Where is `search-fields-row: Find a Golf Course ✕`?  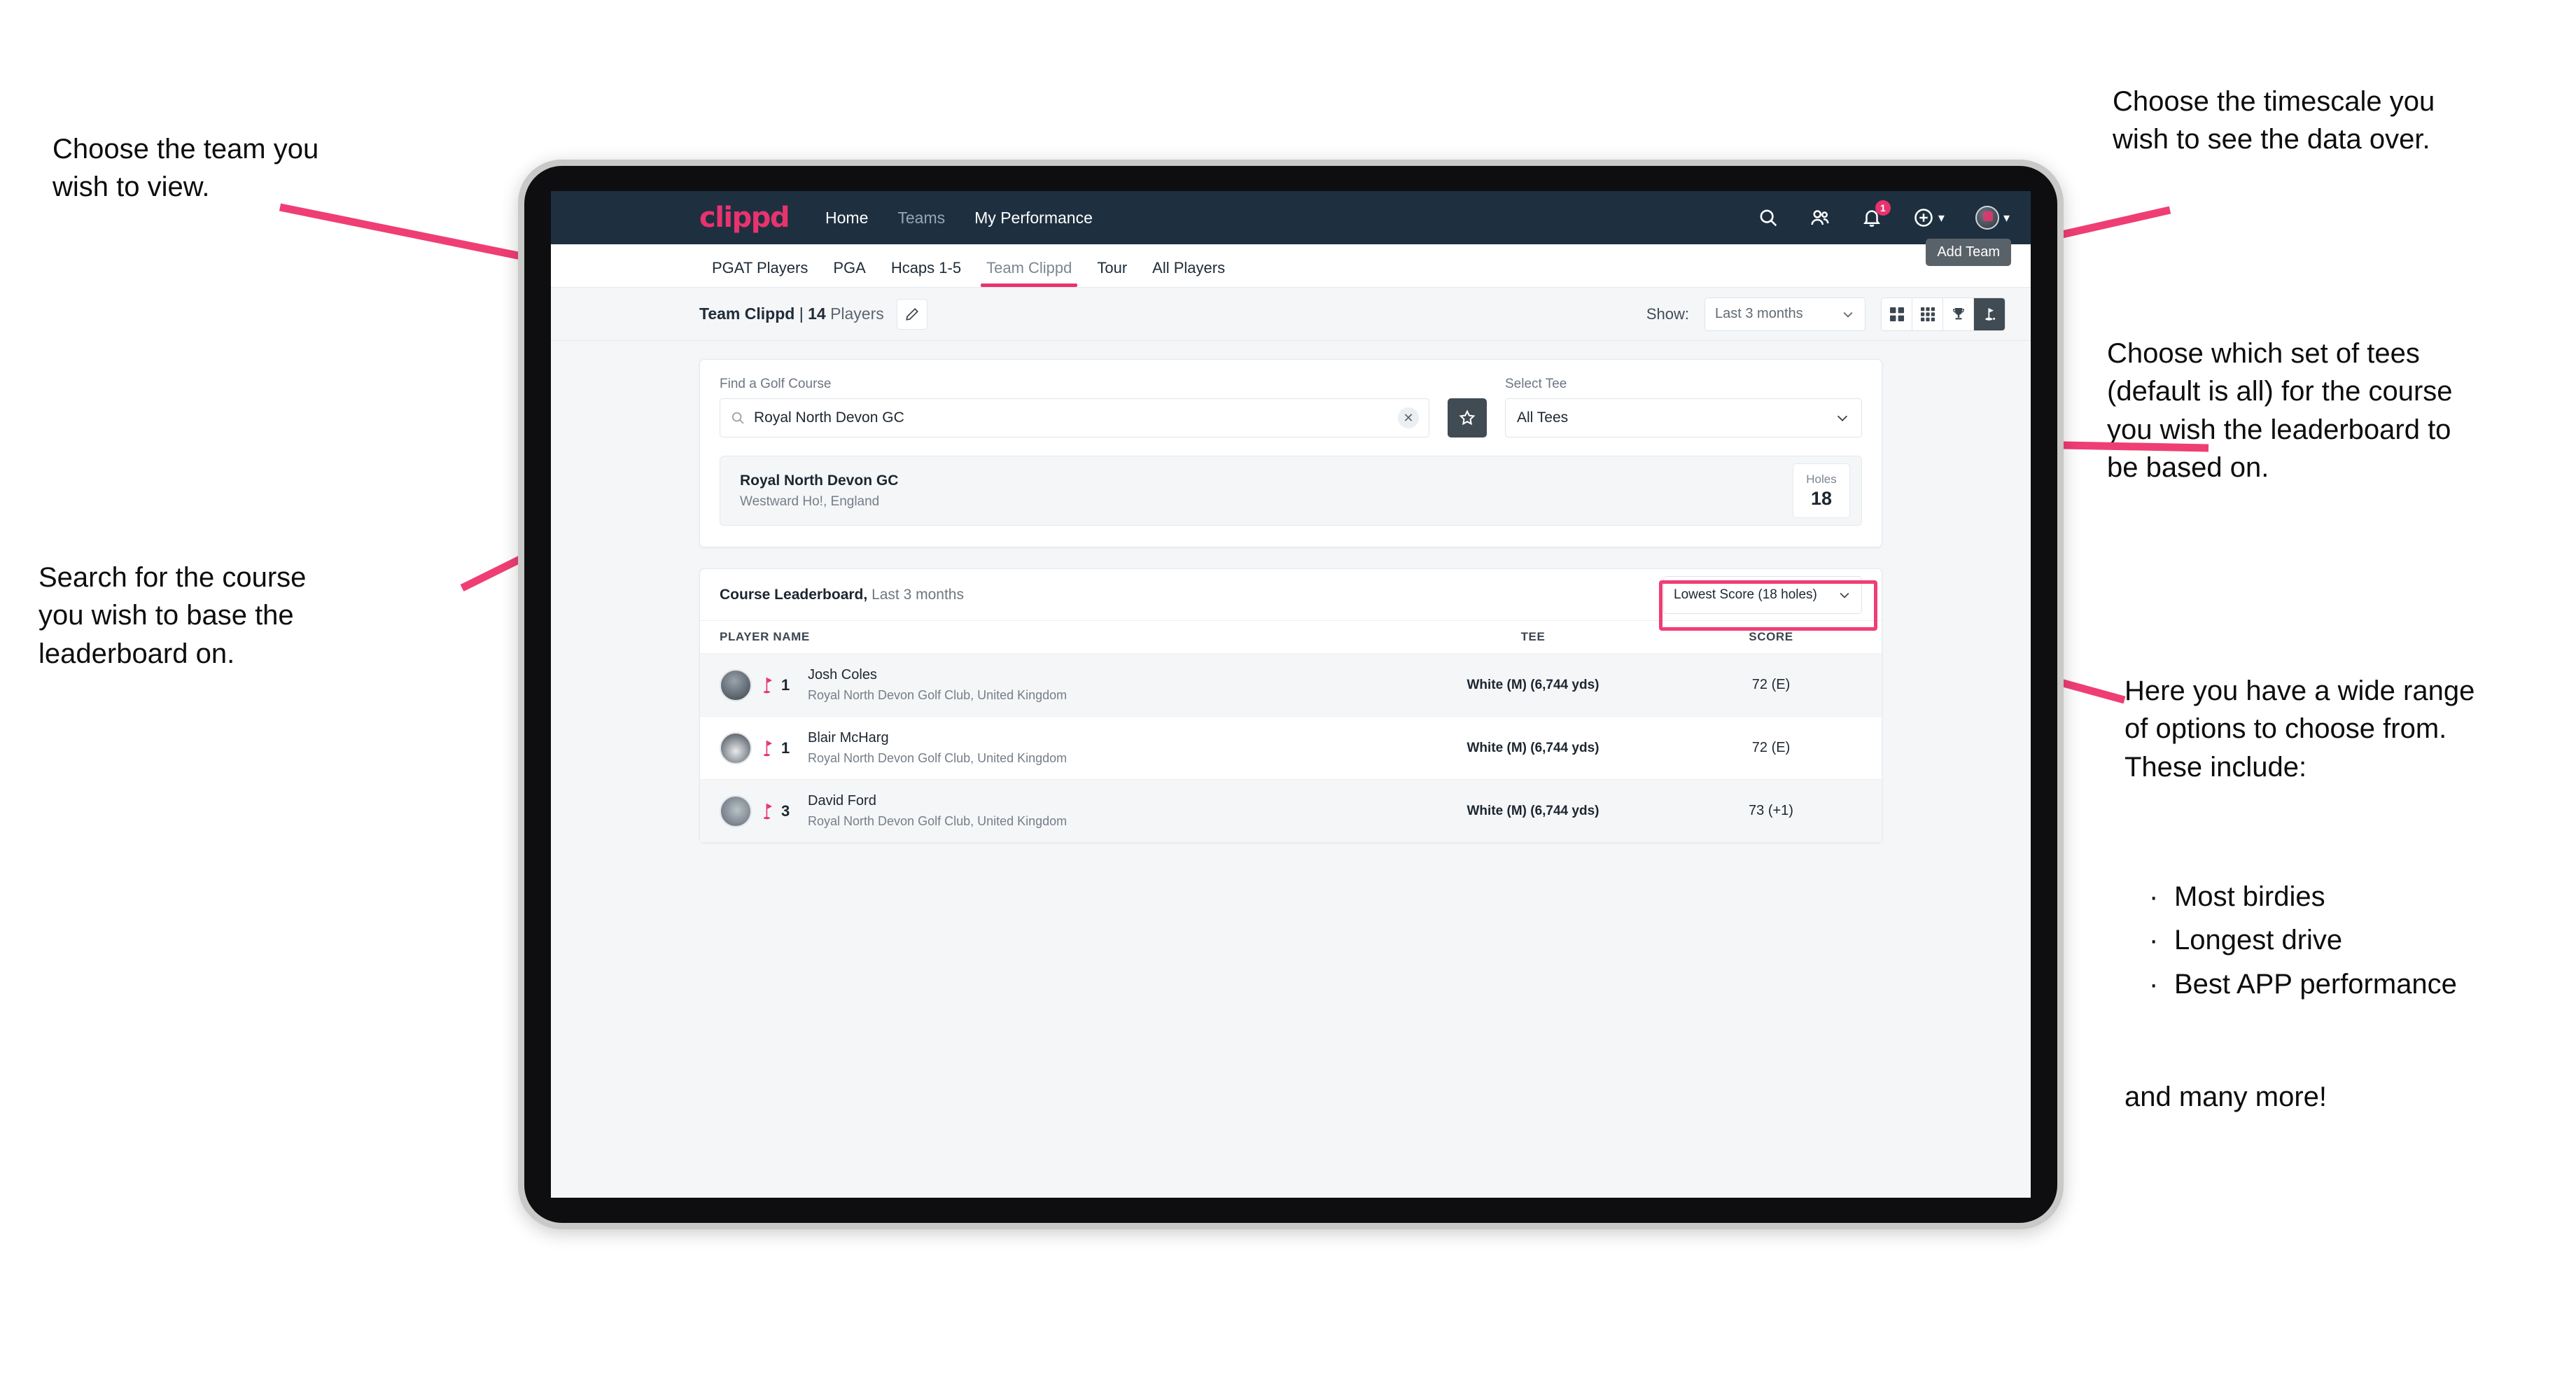
search-fields-row: Find a Golf Course ✕ is located at coordinates (1291, 407).